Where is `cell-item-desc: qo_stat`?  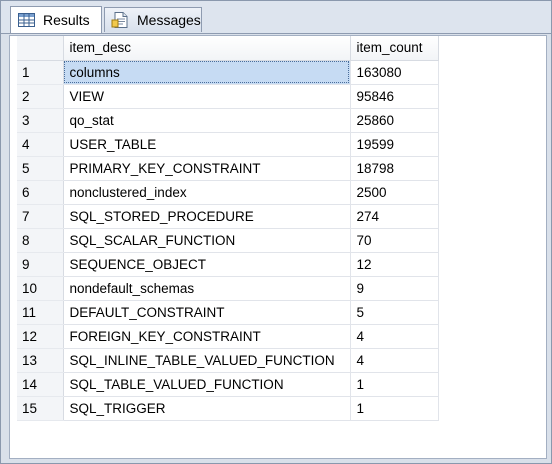 cell-item-desc: qo_stat is located at coordinates (207, 120).